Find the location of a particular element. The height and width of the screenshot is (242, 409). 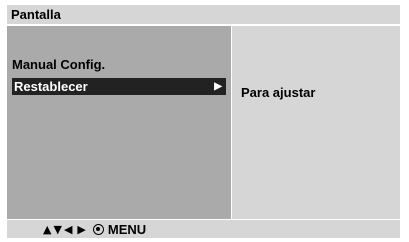

navigation-hint: ▲ ▼ ◀ ▶ MENU is located at coordinates (94, 229).